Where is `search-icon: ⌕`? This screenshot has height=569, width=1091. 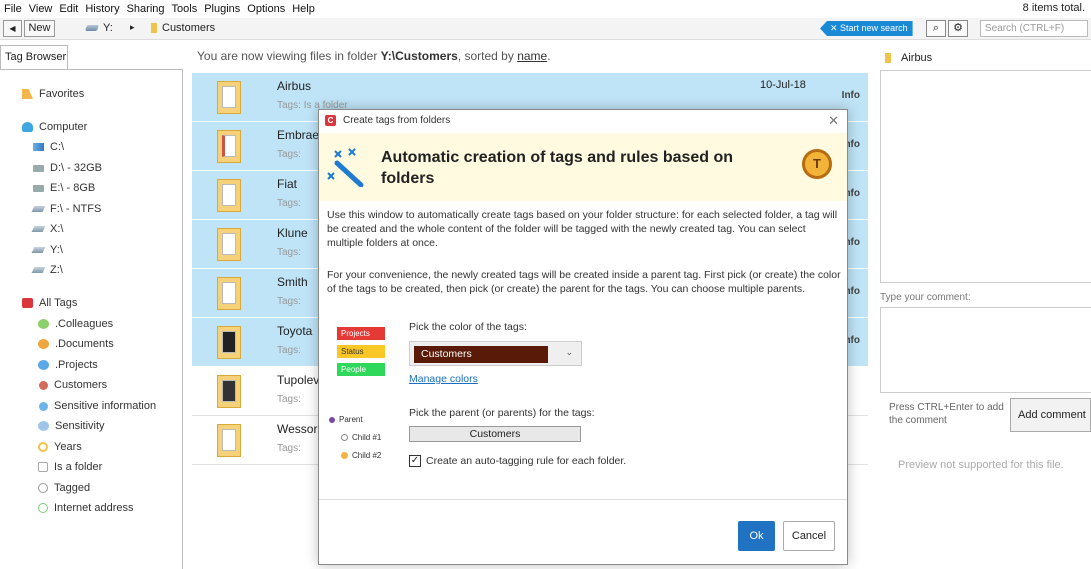
search-icon: ⌕ is located at coordinates (936, 28).